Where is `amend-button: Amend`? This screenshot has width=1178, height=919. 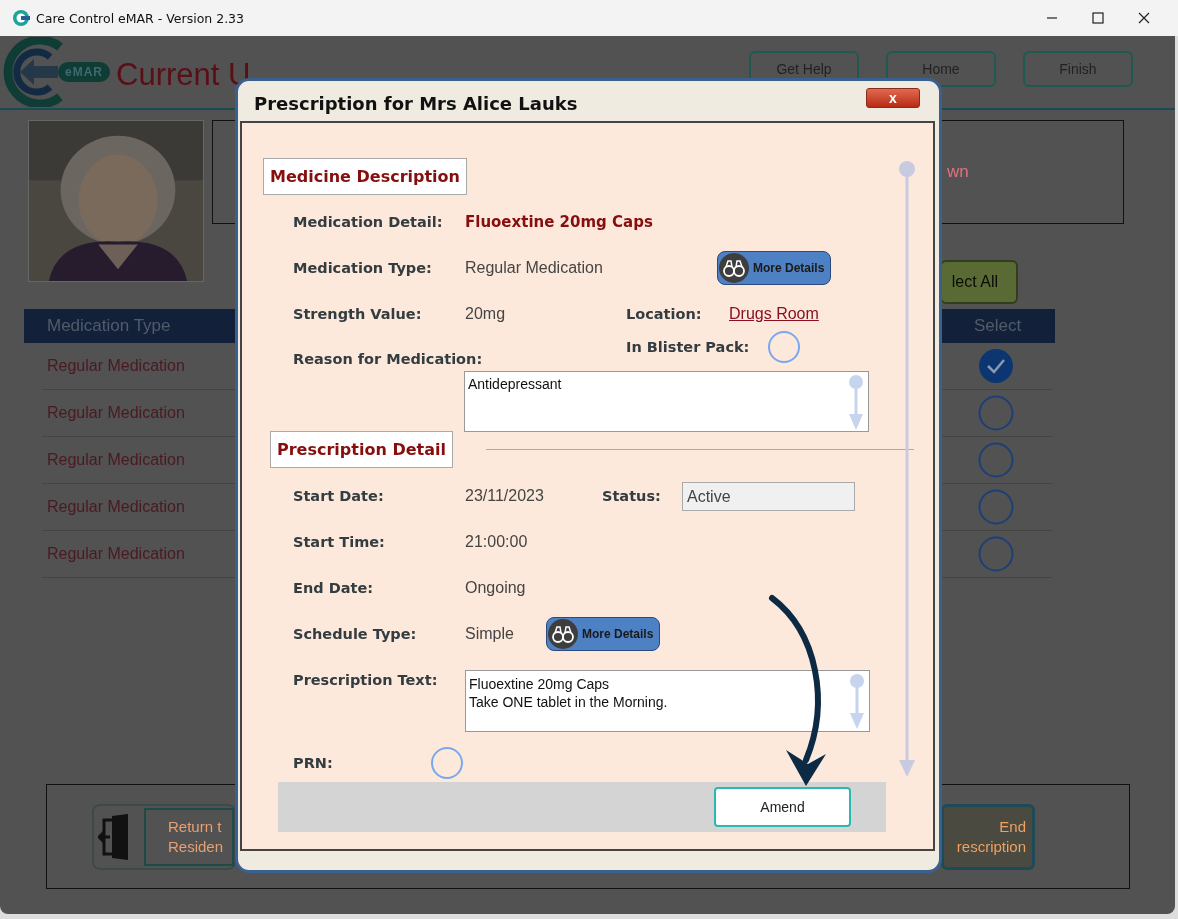
amend-button: Amend is located at coordinates (782, 807).